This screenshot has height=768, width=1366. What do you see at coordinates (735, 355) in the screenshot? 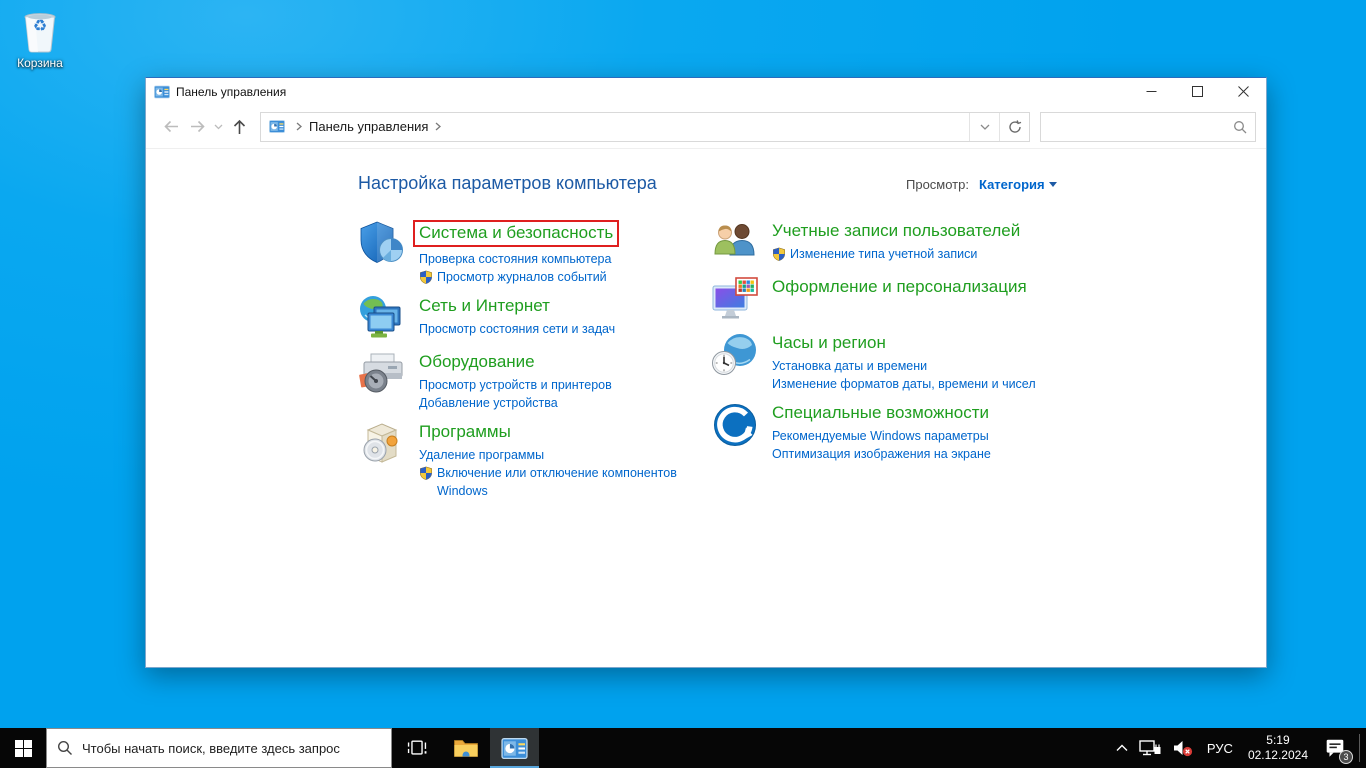
I see `clock-region-icon` at bounding box center [735, 355].